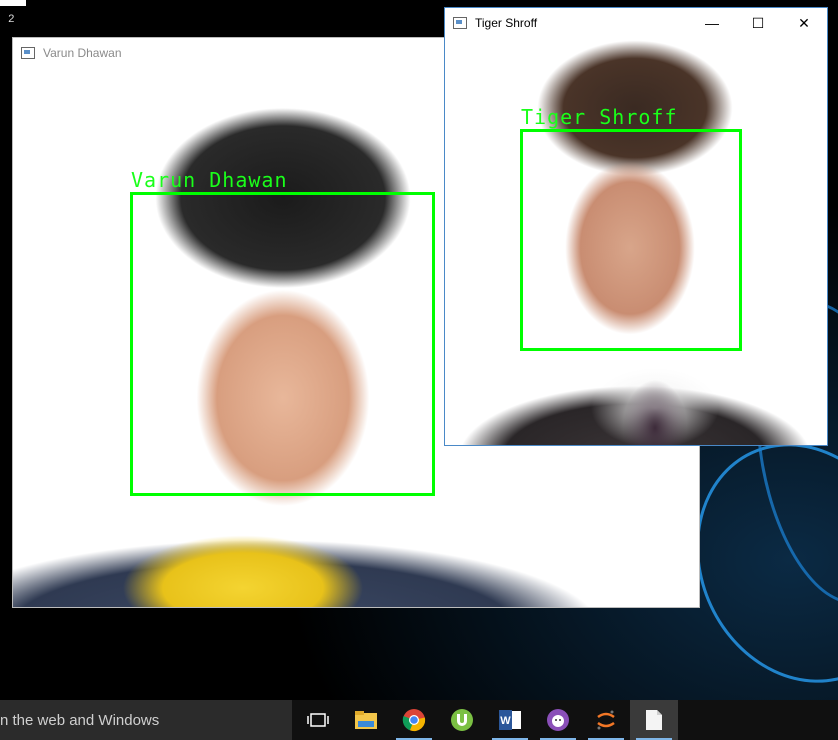 This screenshot has height=740, width=838. I want to click on jupyter-button, so click(606, 720).